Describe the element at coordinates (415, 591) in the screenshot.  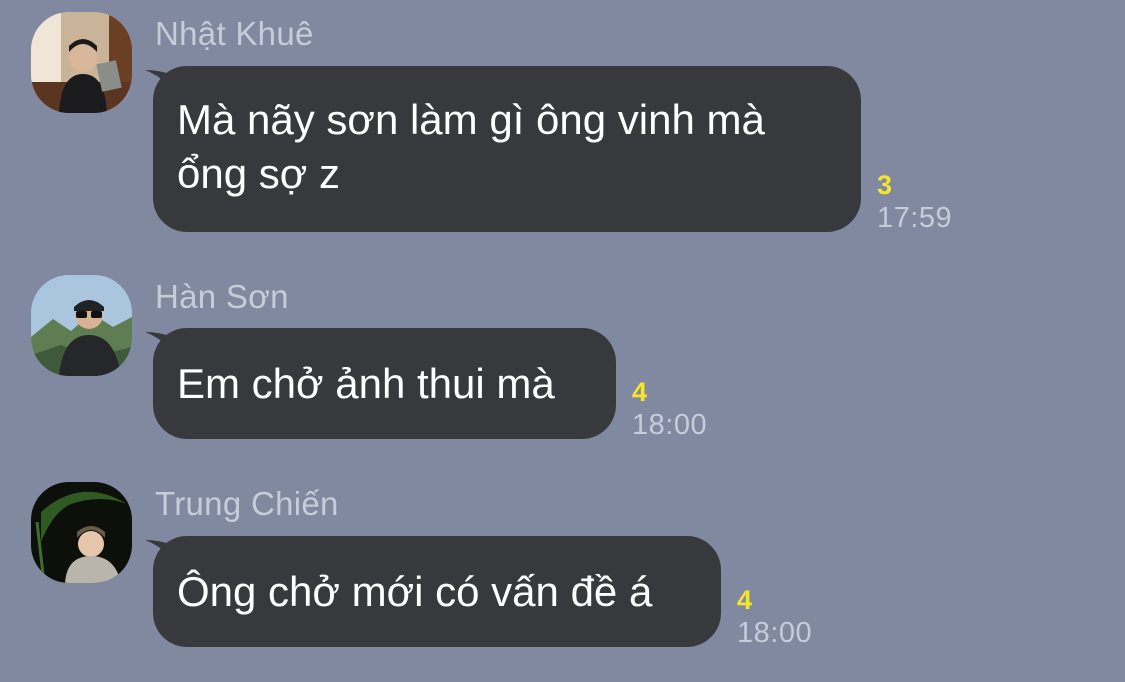
I see `message-text-line: Ông chở mới có vấn đề á` at that location.